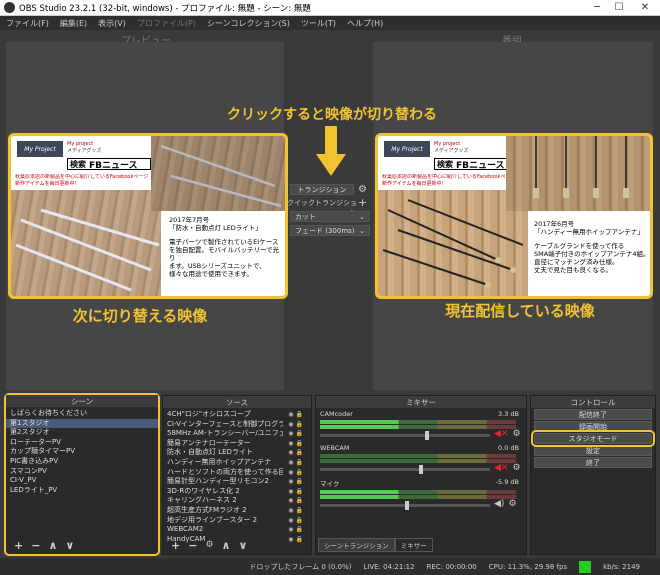  Describe the element at coordinates (330, 230) in the screenshot. I see `fade-button: フェード (300ms) ⌄` at that location.